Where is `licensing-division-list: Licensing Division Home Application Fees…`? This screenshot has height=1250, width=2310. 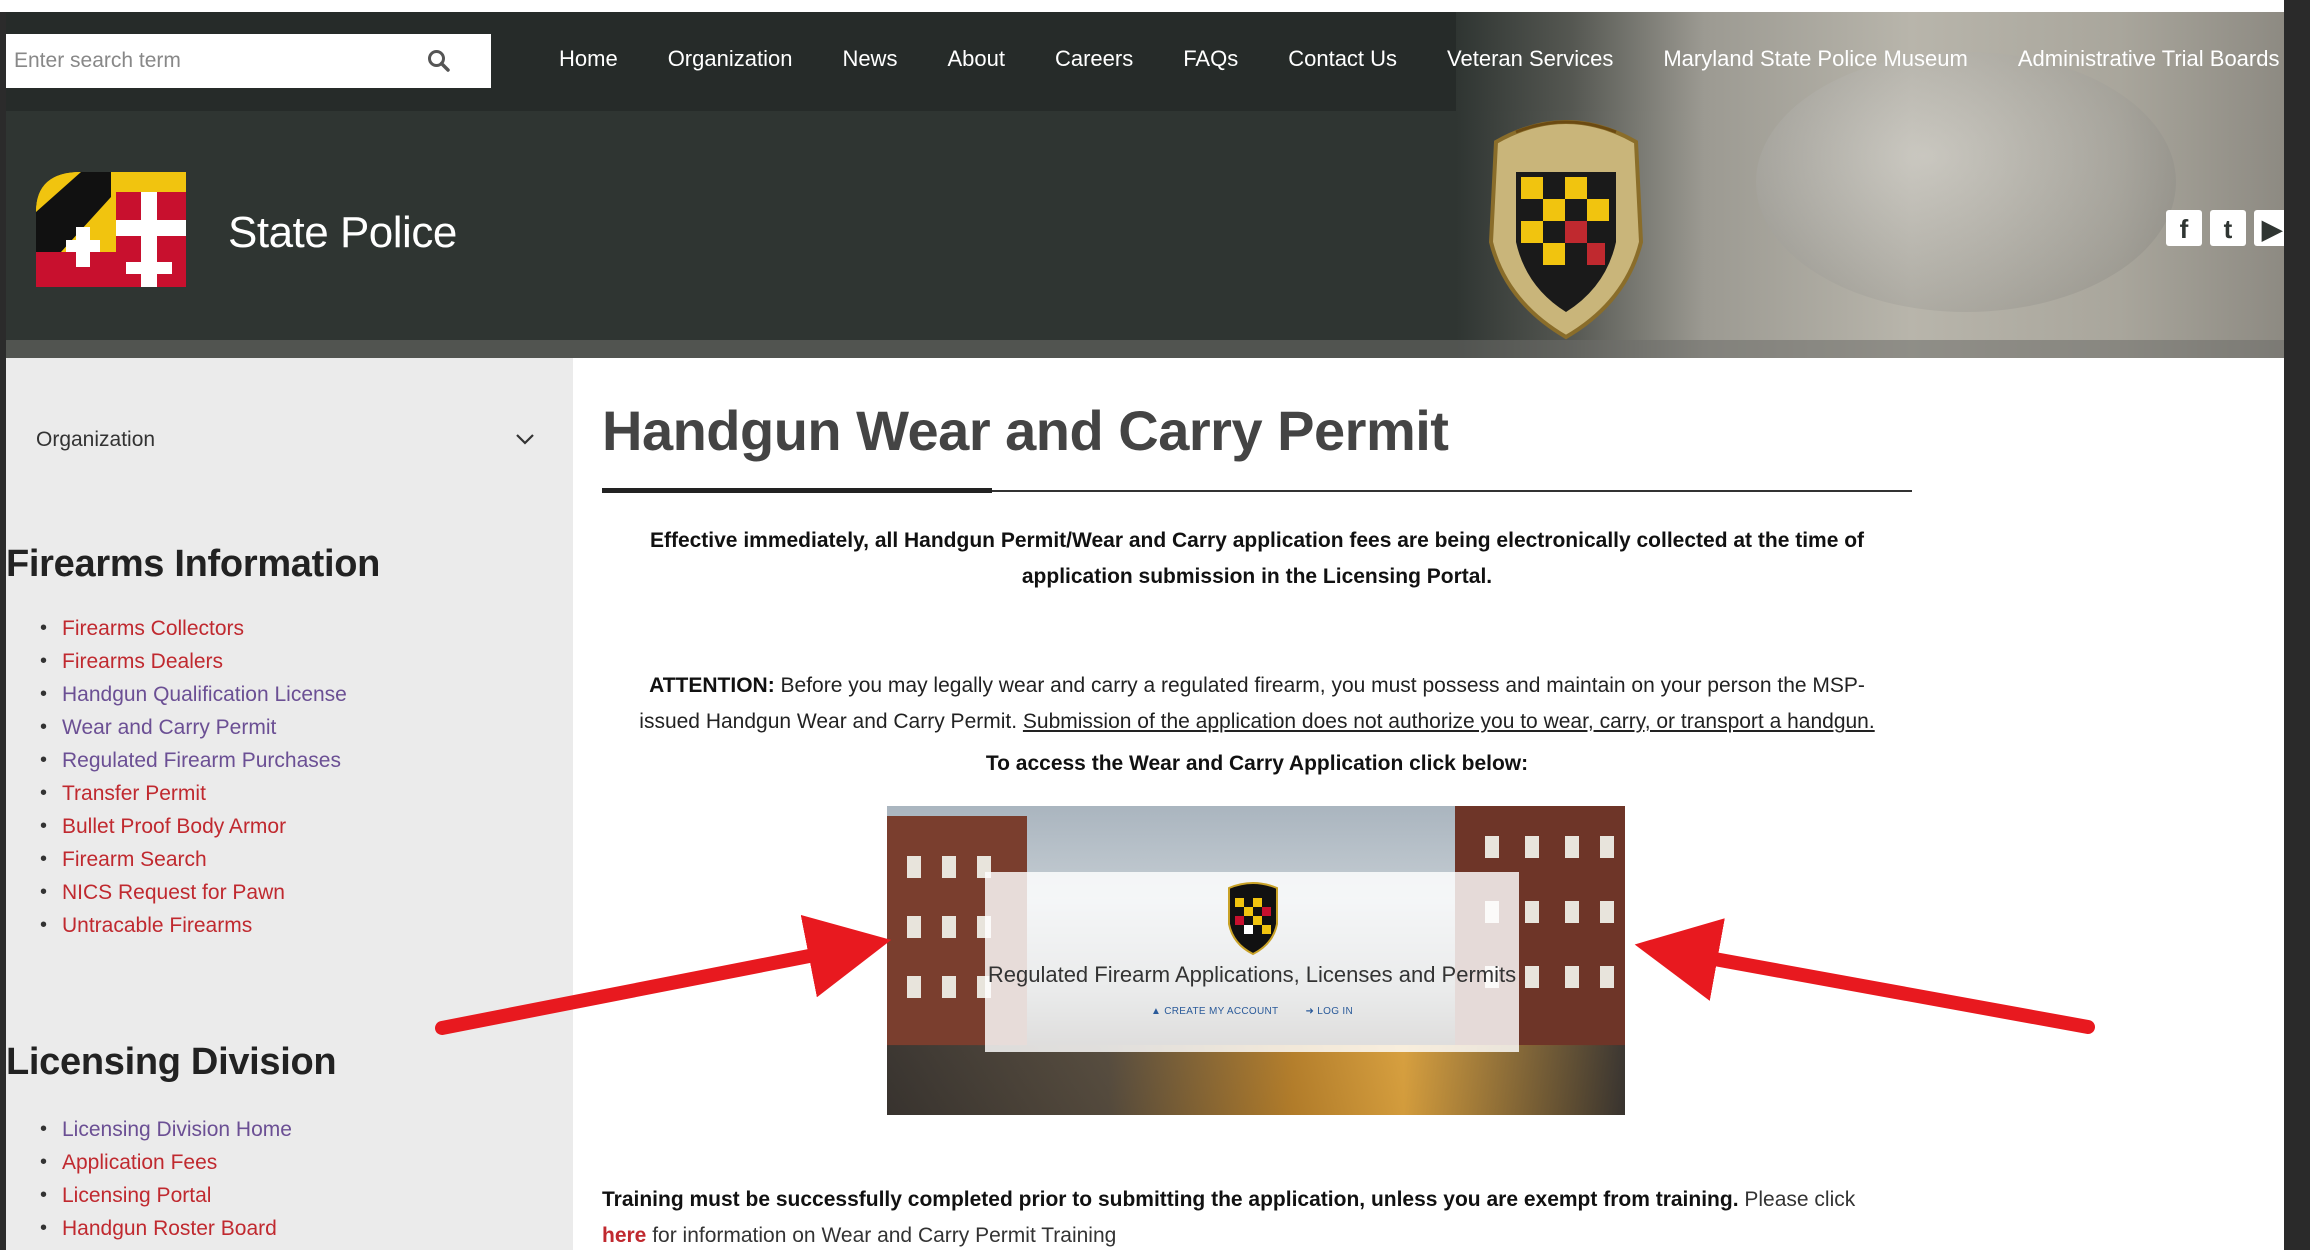
licensing-division-list: Licensing Division Home Application Fees… is located at coordinates (166, 1179).